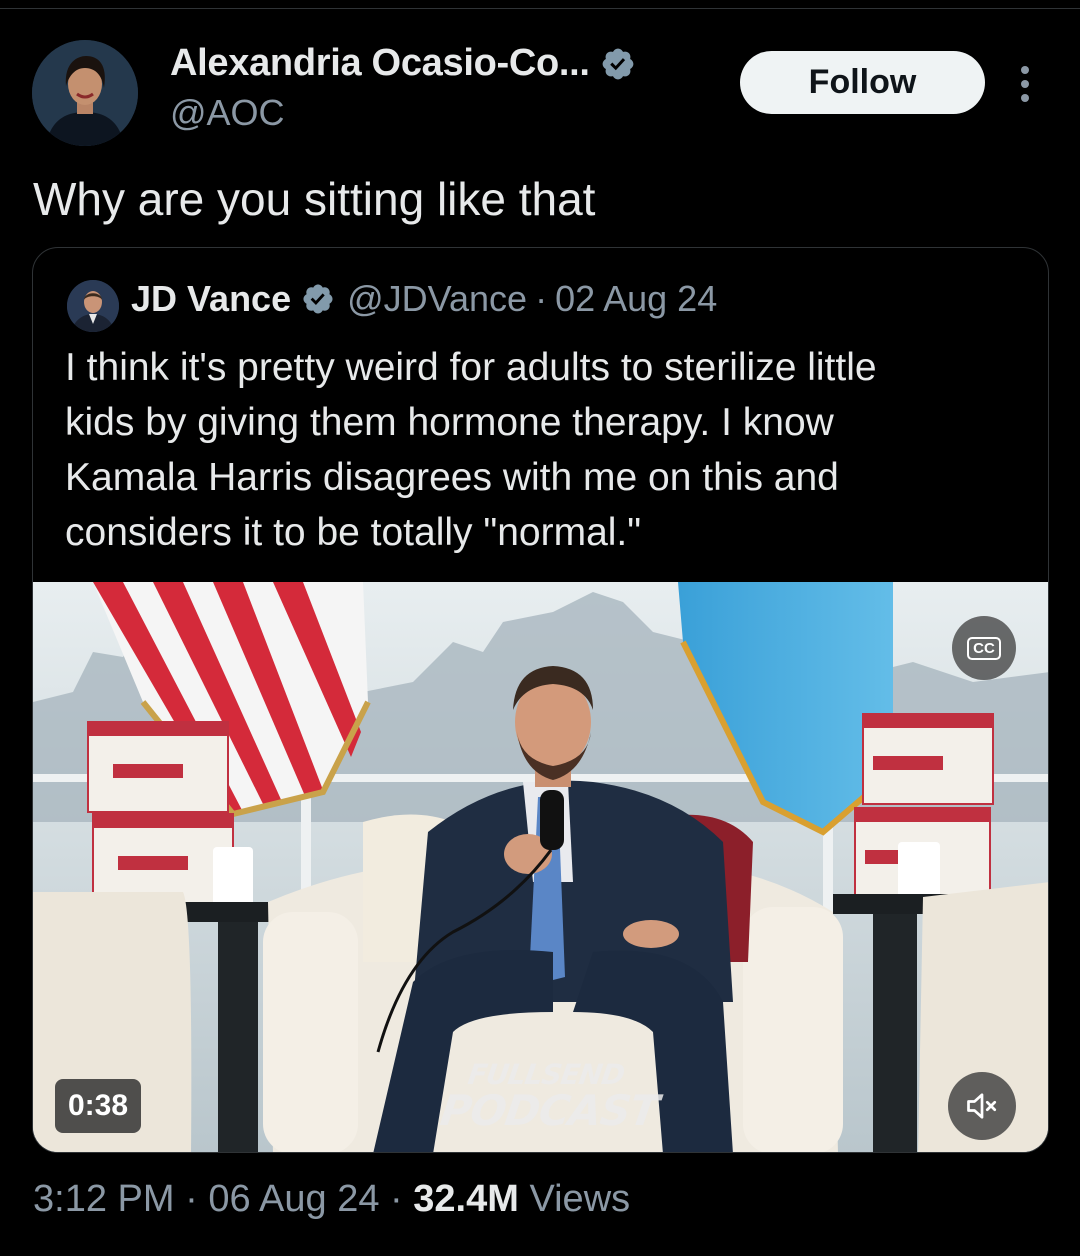  Describe the element at coordinates (211, 299) in the screenshot. I see `quoted-author-name: JD Vance` at that location.